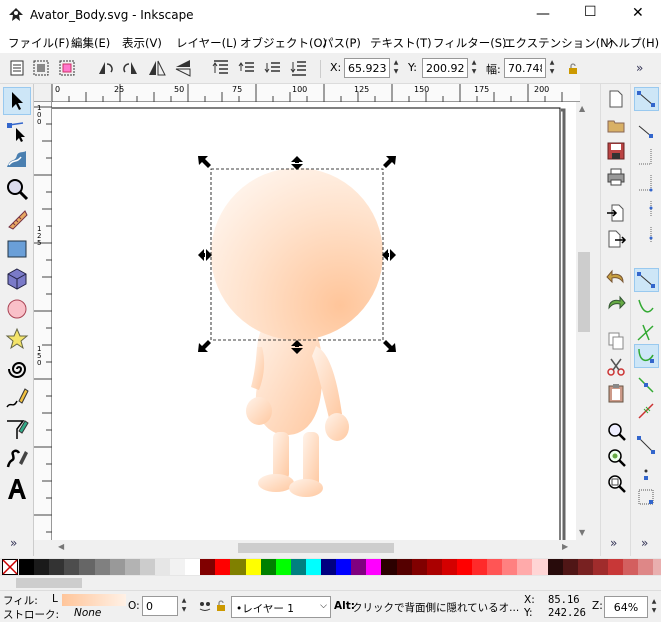 The height and width of the screenshot is (622, 661). I want to click on handle-left, so click(205, 255).